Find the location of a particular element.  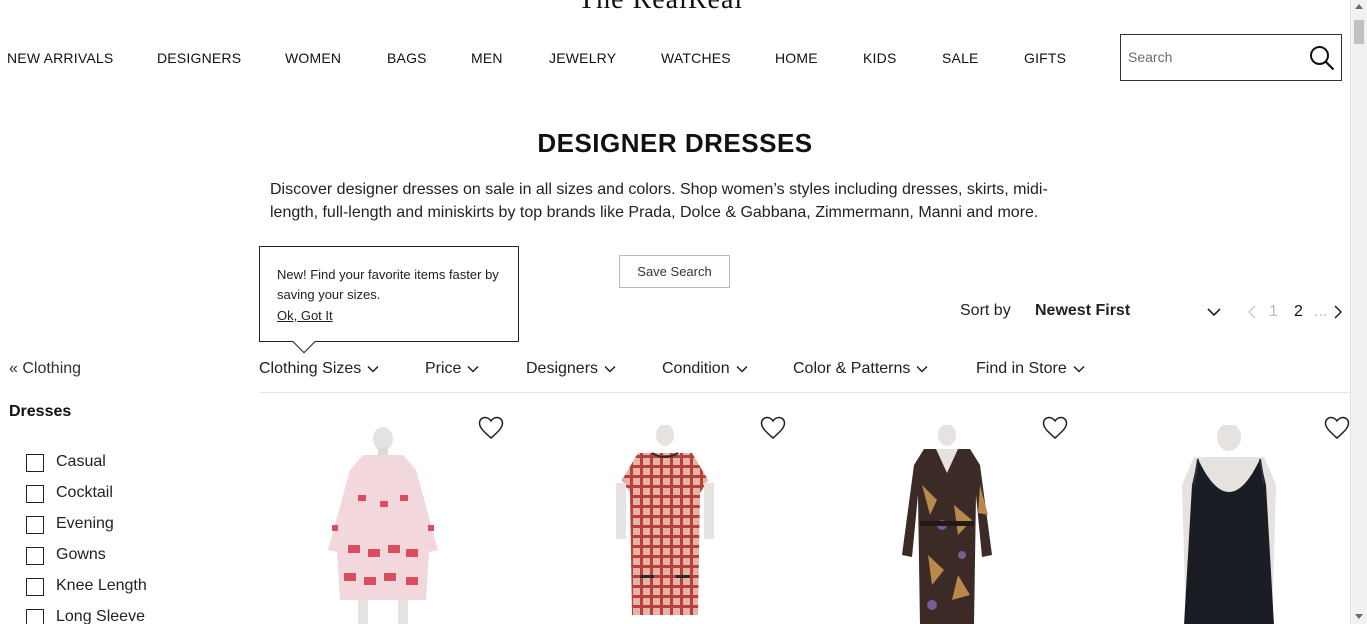

filter-label: Condition is located at coordinates (696, 368).